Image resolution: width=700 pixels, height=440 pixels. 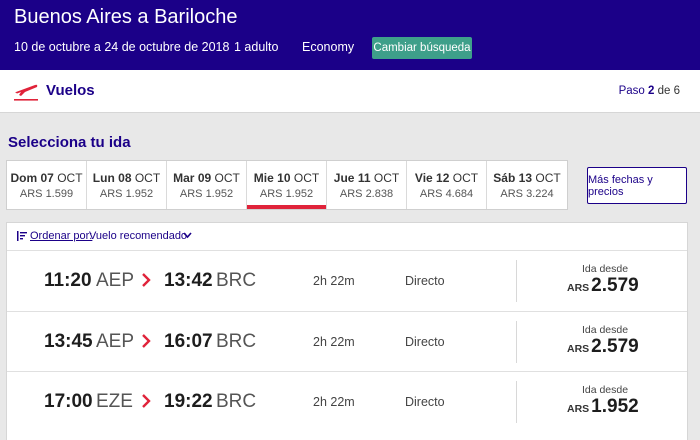 I want to click on date-weekday: Sáb, so click(x=504, y=178).